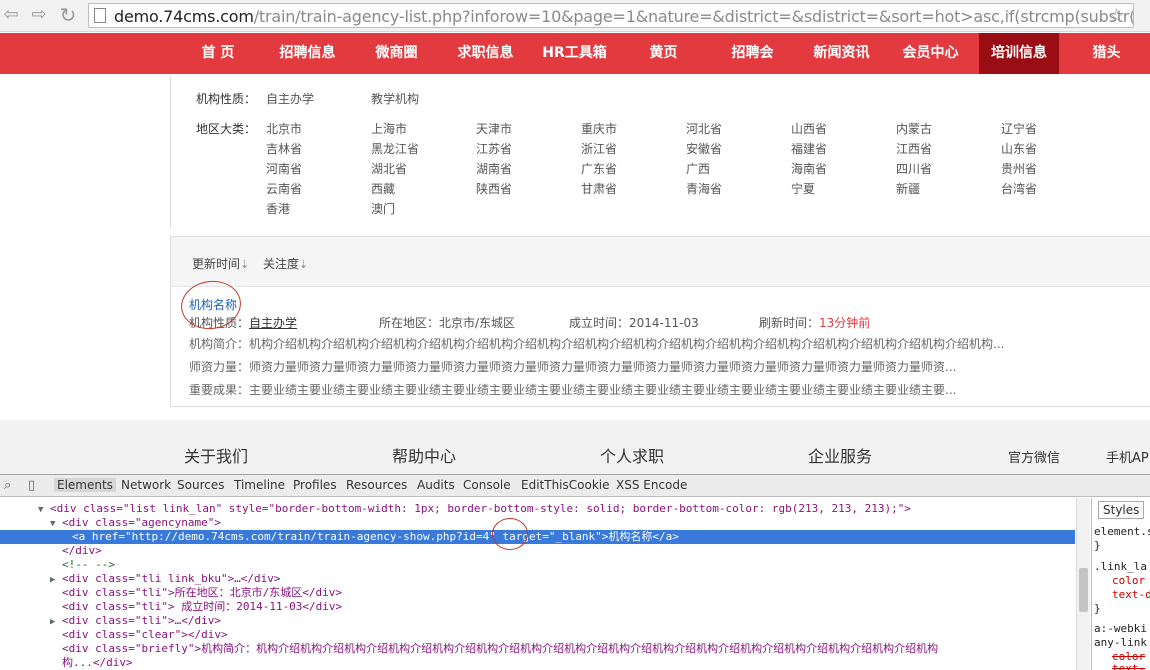 The height and width of the screenshot is (670, 1150). Describe the element at coordinates (1019, 128) in the screenshot. I see `district-option: 辽宁省` at that location.